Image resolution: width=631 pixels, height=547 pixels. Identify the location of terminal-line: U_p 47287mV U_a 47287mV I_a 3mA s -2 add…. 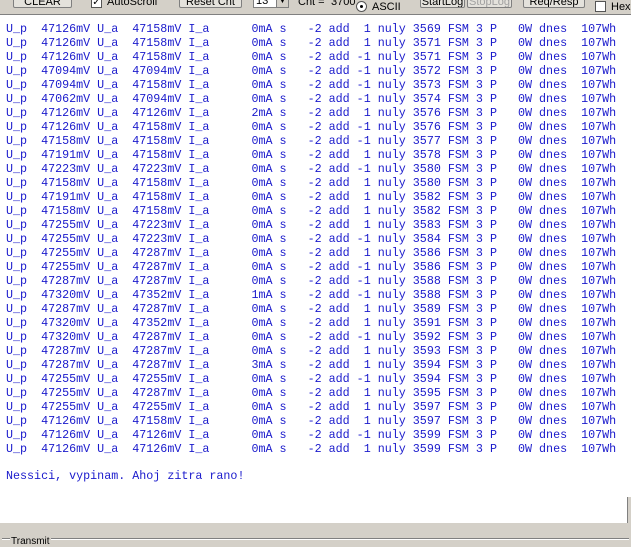
(311, 365).